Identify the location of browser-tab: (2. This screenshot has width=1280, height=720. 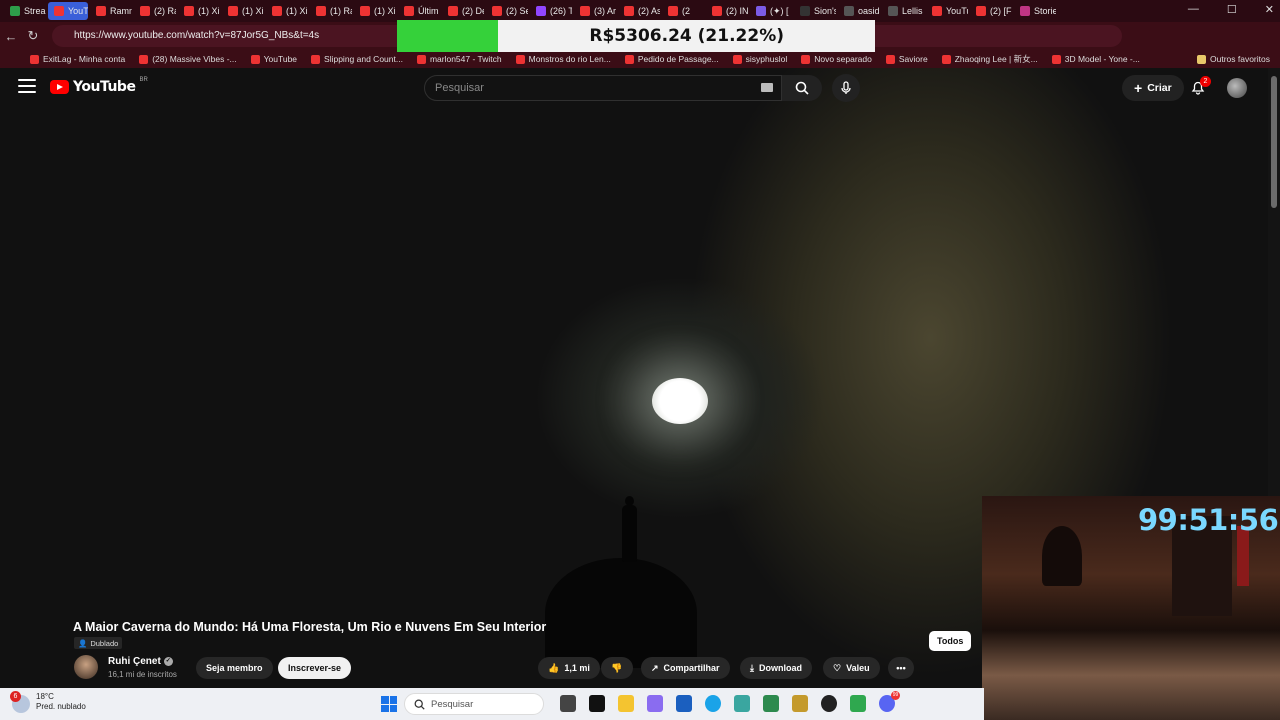
(683, 11).